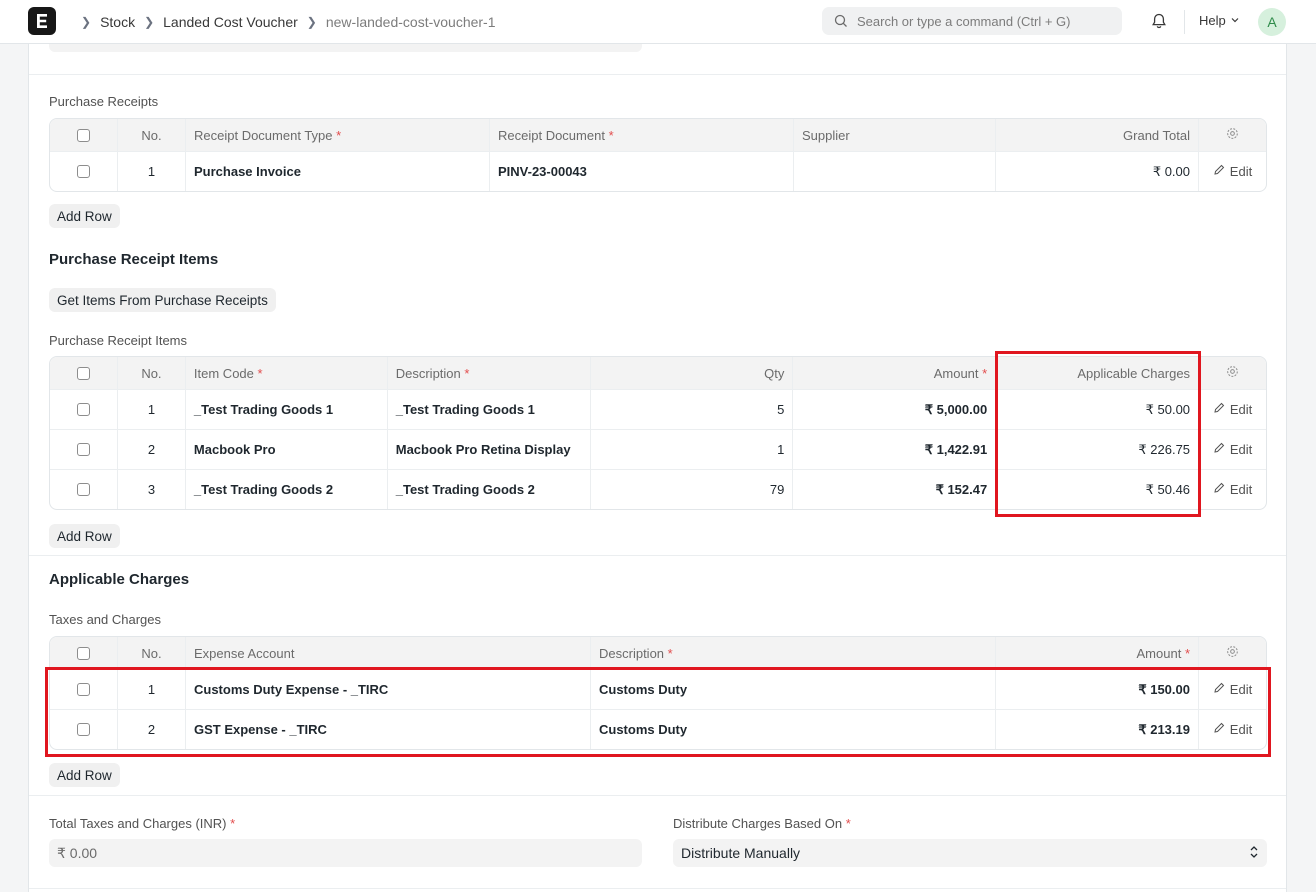 This screenshot has width=1316, height=892. What do you see at coordinates (119, 579) in the screenshot?
I see `section-title-applicable-charges: Applicable Charges` at bounding box center [119, 579].